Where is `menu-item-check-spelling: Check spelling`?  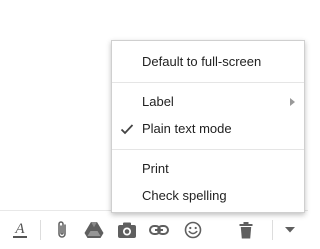
menu-item-check-spelling: Check spelling is located at coordinates (208, 196).